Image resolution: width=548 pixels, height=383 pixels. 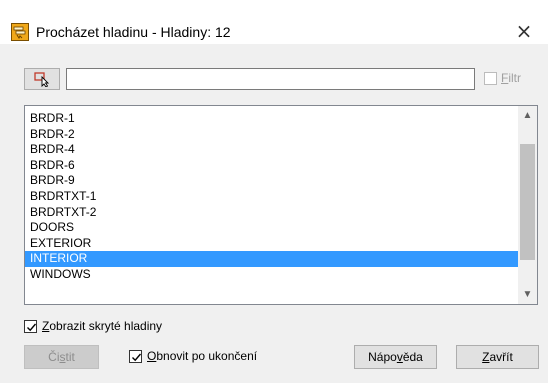 I want to click on list-item: BRDR-4, so click(x=271, y=150).